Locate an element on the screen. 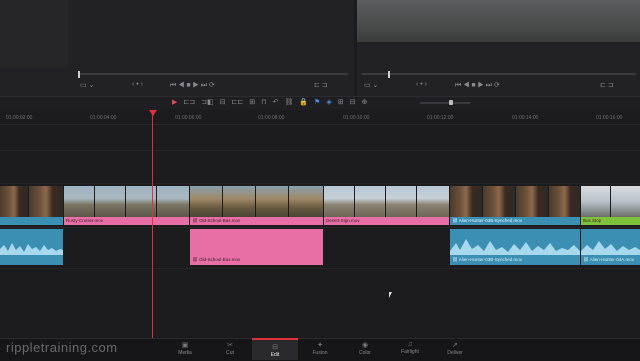 The image size is (640, 361). source-jog-icon: ‹ • › is located at coordinates (137, 84).